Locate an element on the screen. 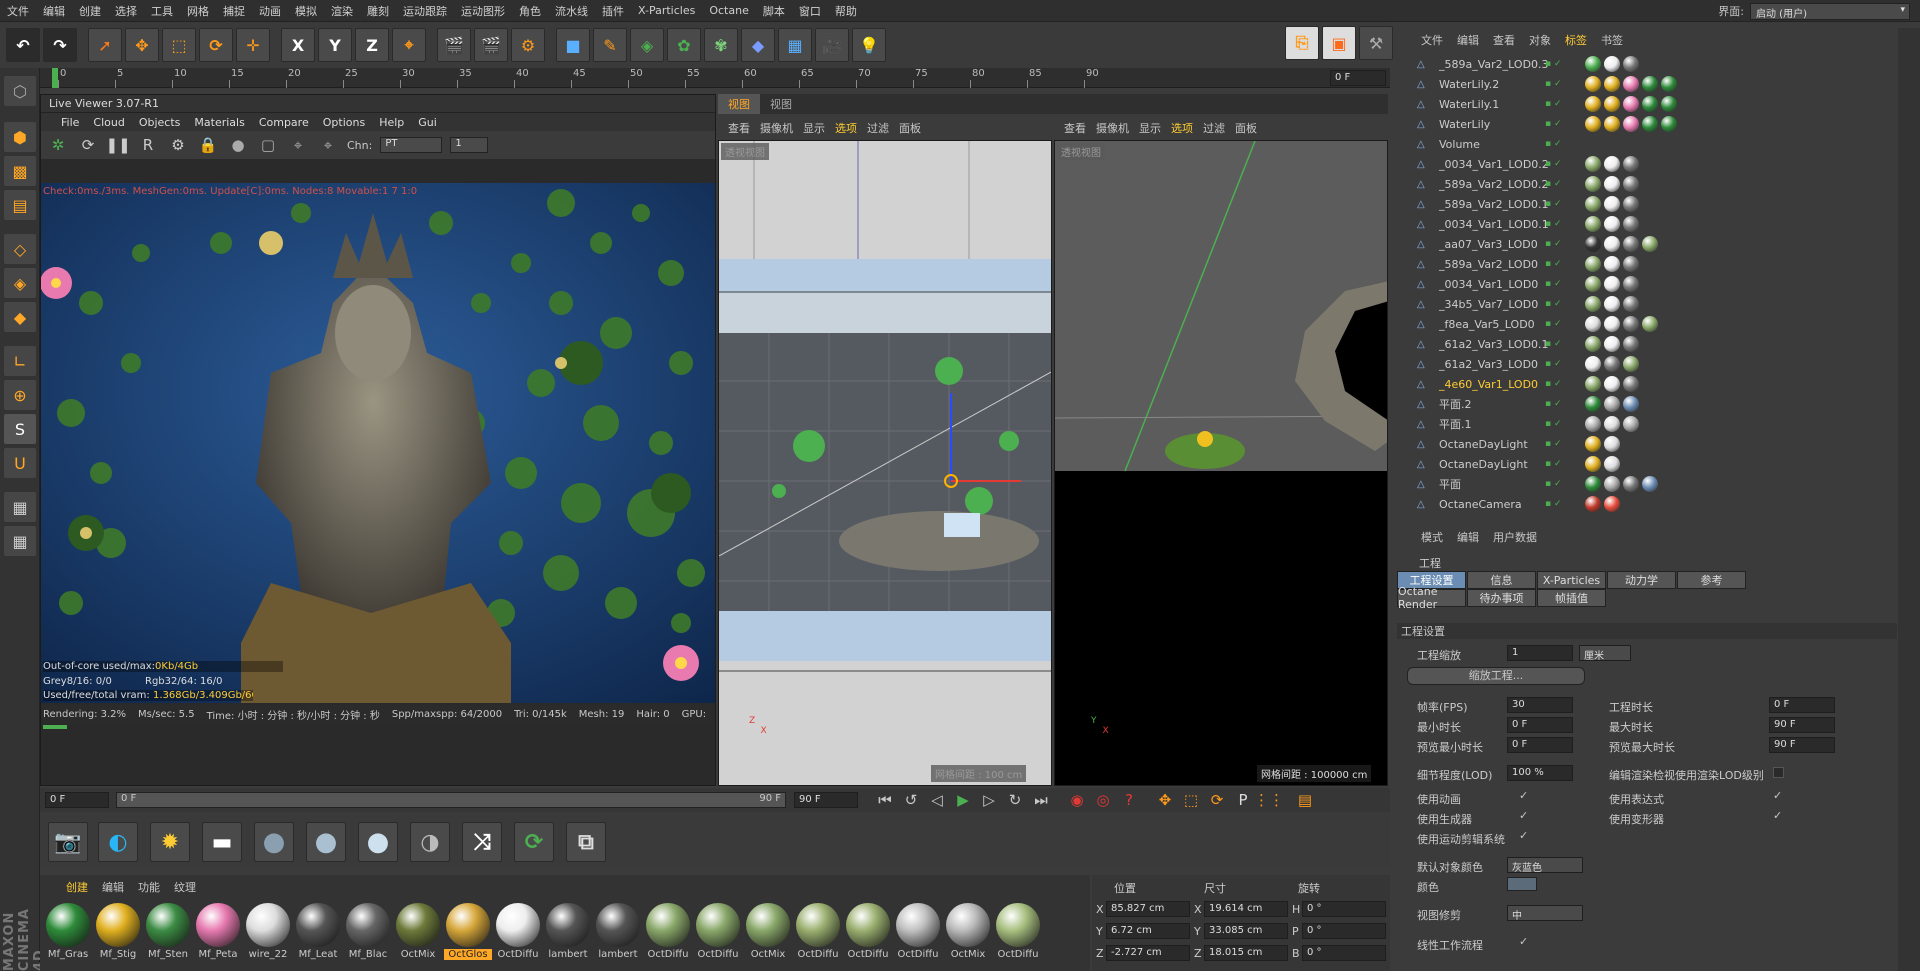 The image size is (1920, 971). start-frame-field: 0 F is located at coordinates (77, 800).